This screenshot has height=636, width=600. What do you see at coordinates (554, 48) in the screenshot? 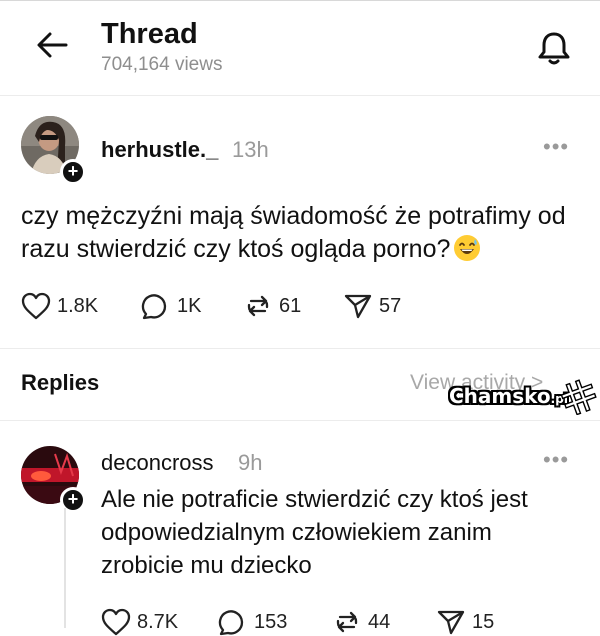
I see `bell-icon` at bounding box center [554, 48].